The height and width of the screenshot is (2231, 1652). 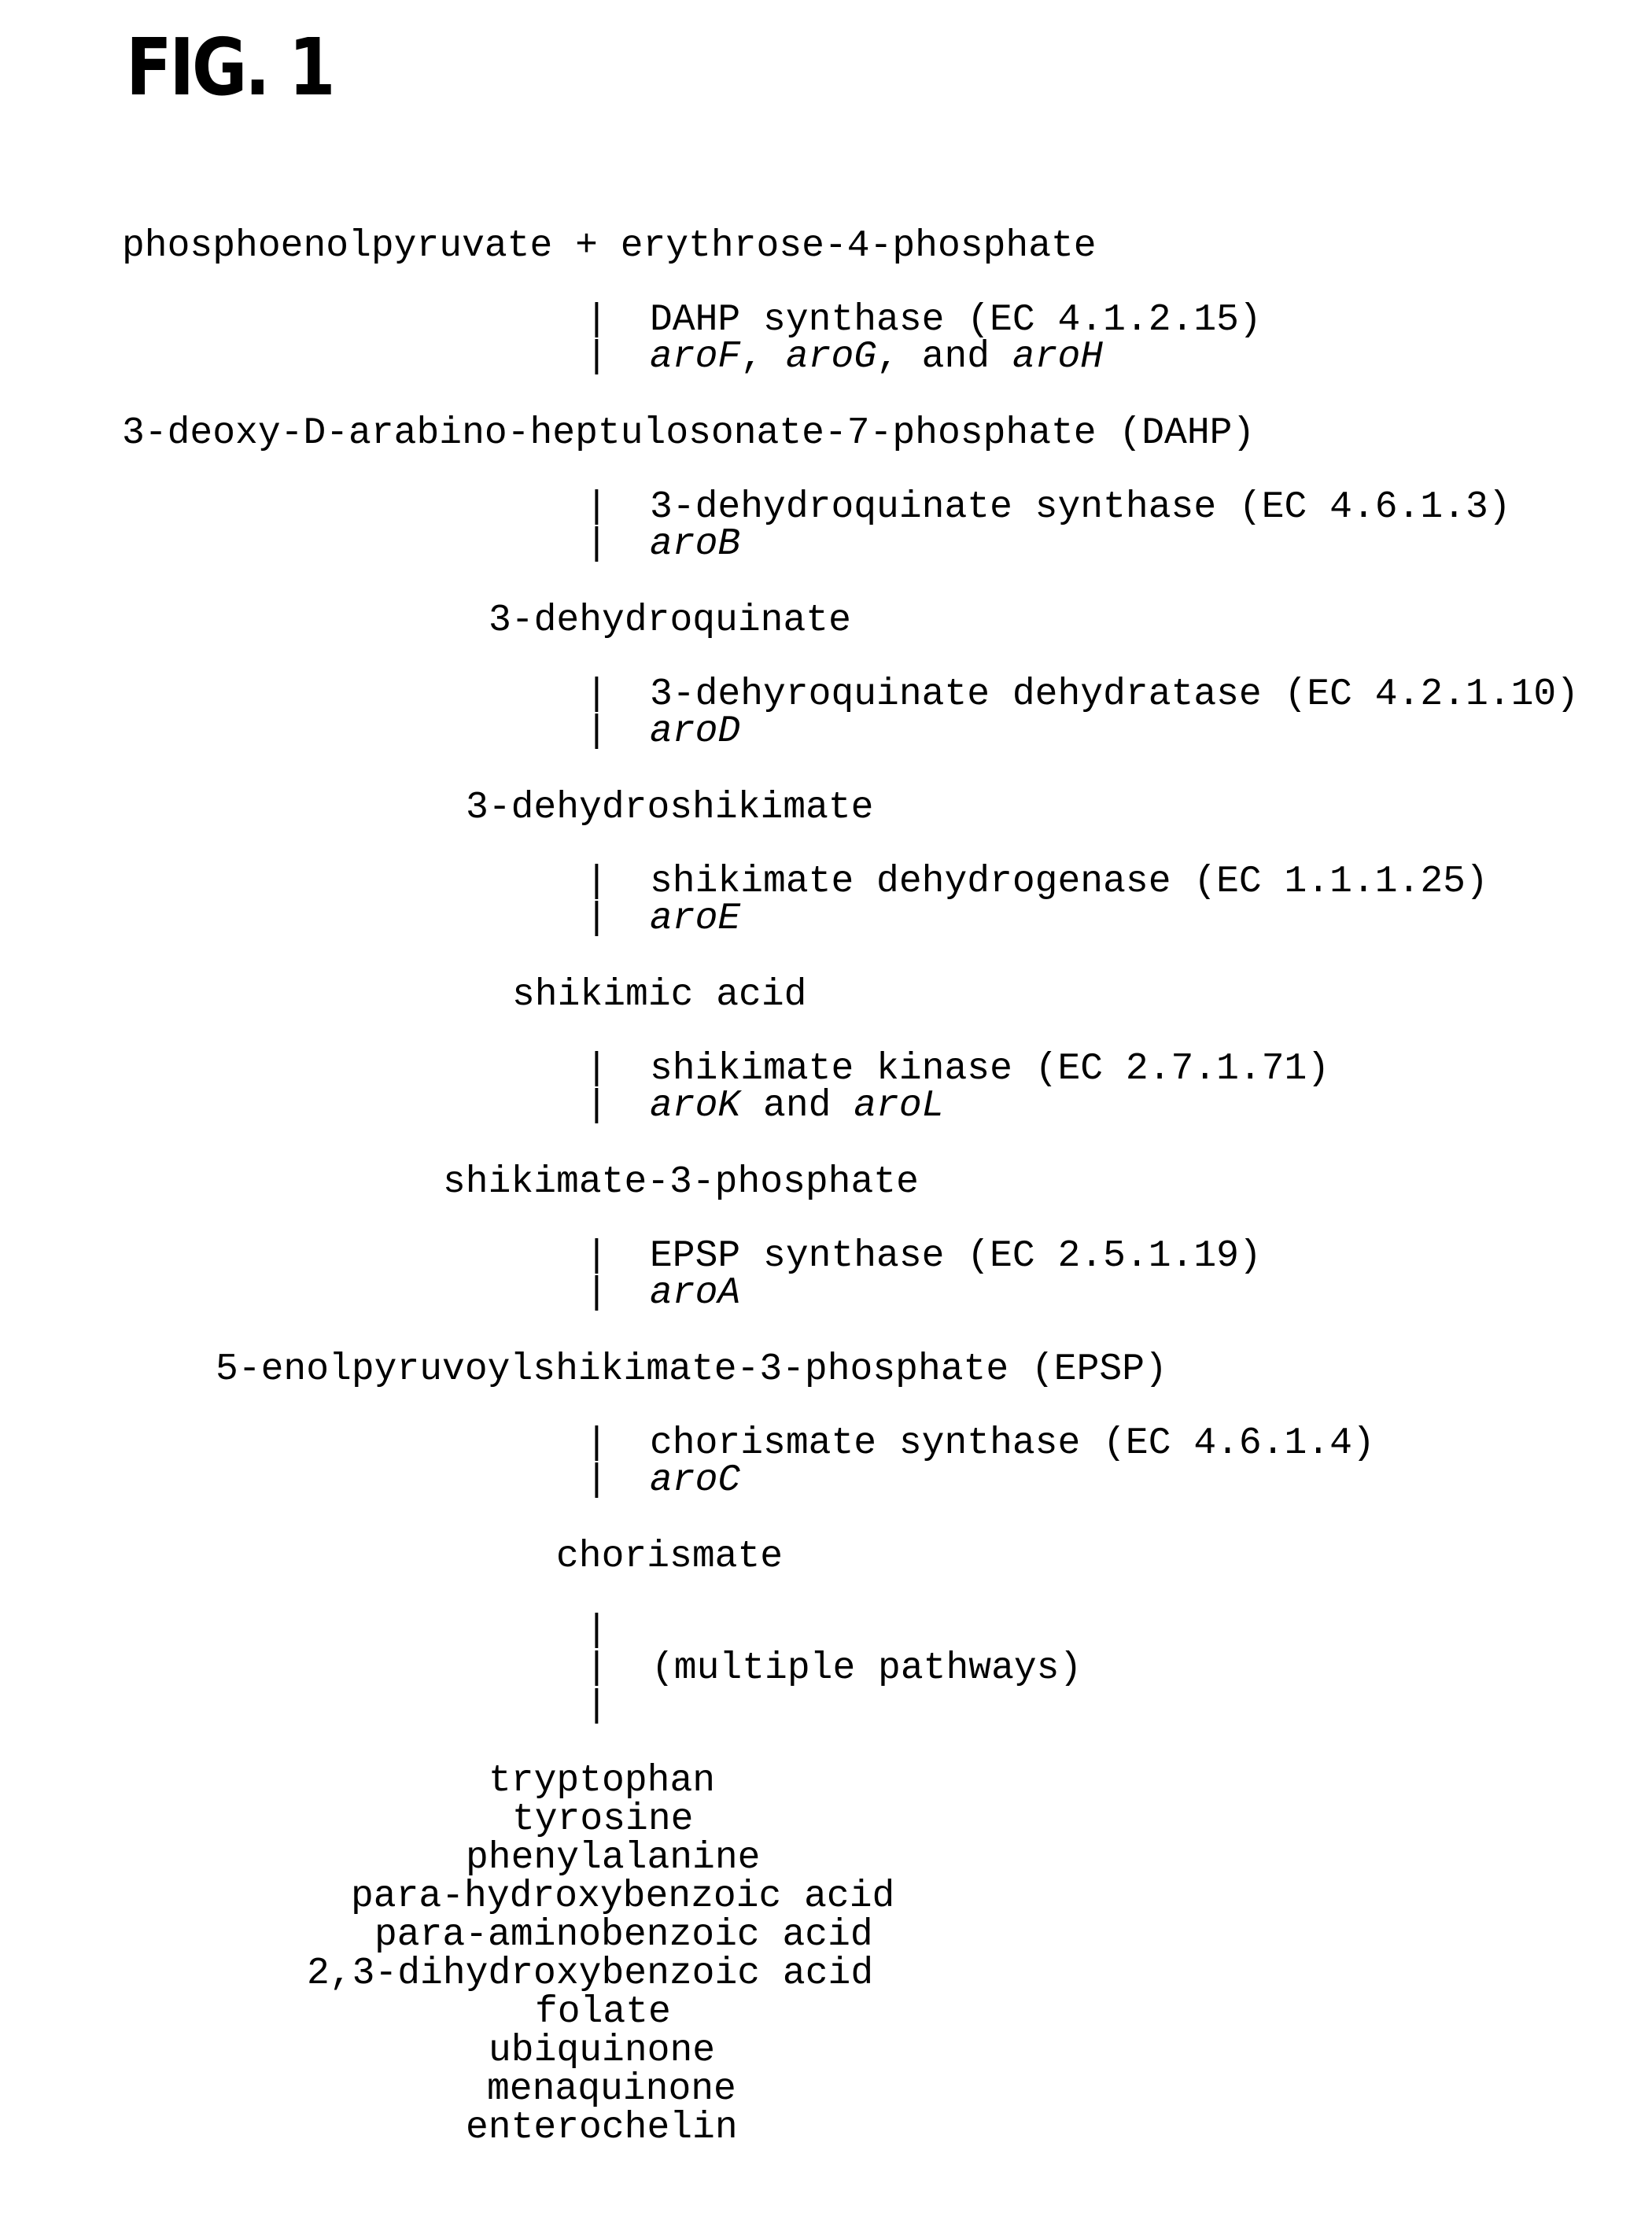 I want to click on gene-label: aroB, so click(x=695, y=544).